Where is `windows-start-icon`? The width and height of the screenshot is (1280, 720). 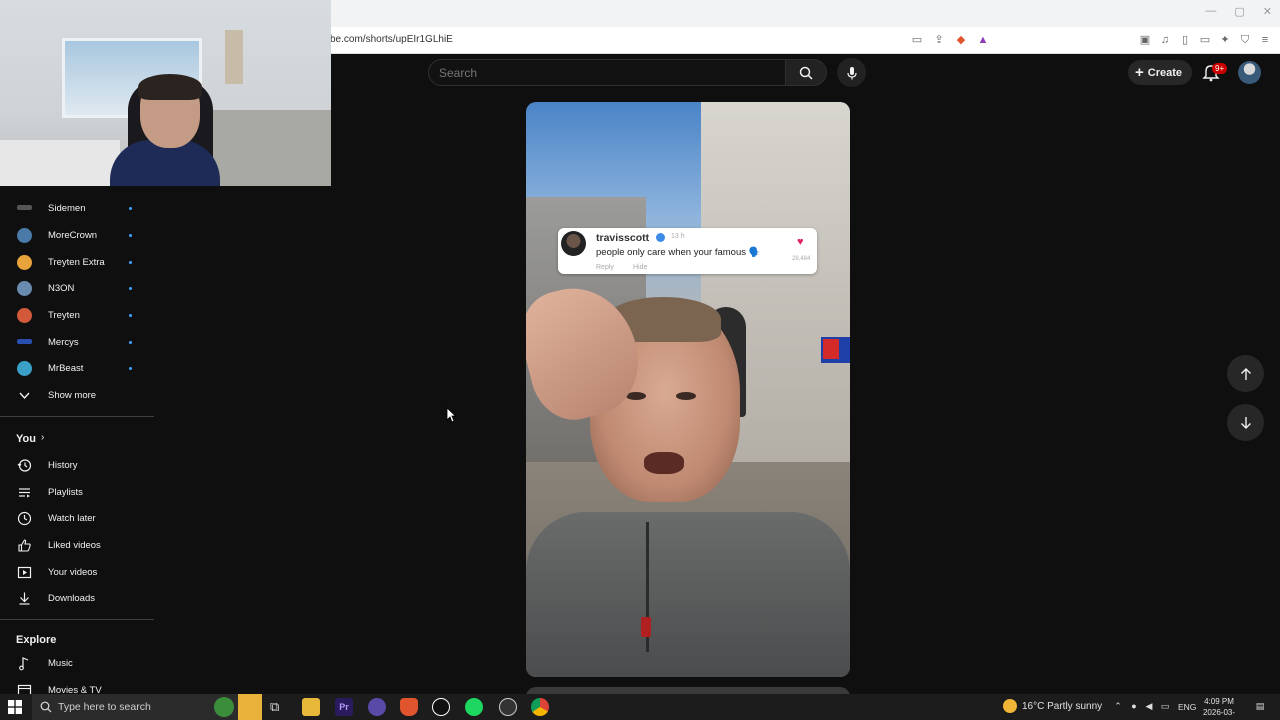
windows-start-icon is located at coordinates (15, 707).